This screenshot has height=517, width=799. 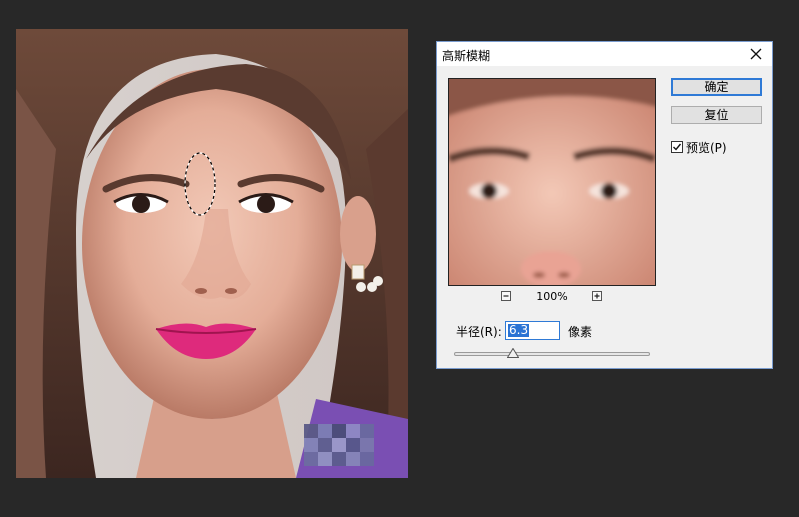 I want to click on radius-slider-thumb, so click(x=512, y=353).